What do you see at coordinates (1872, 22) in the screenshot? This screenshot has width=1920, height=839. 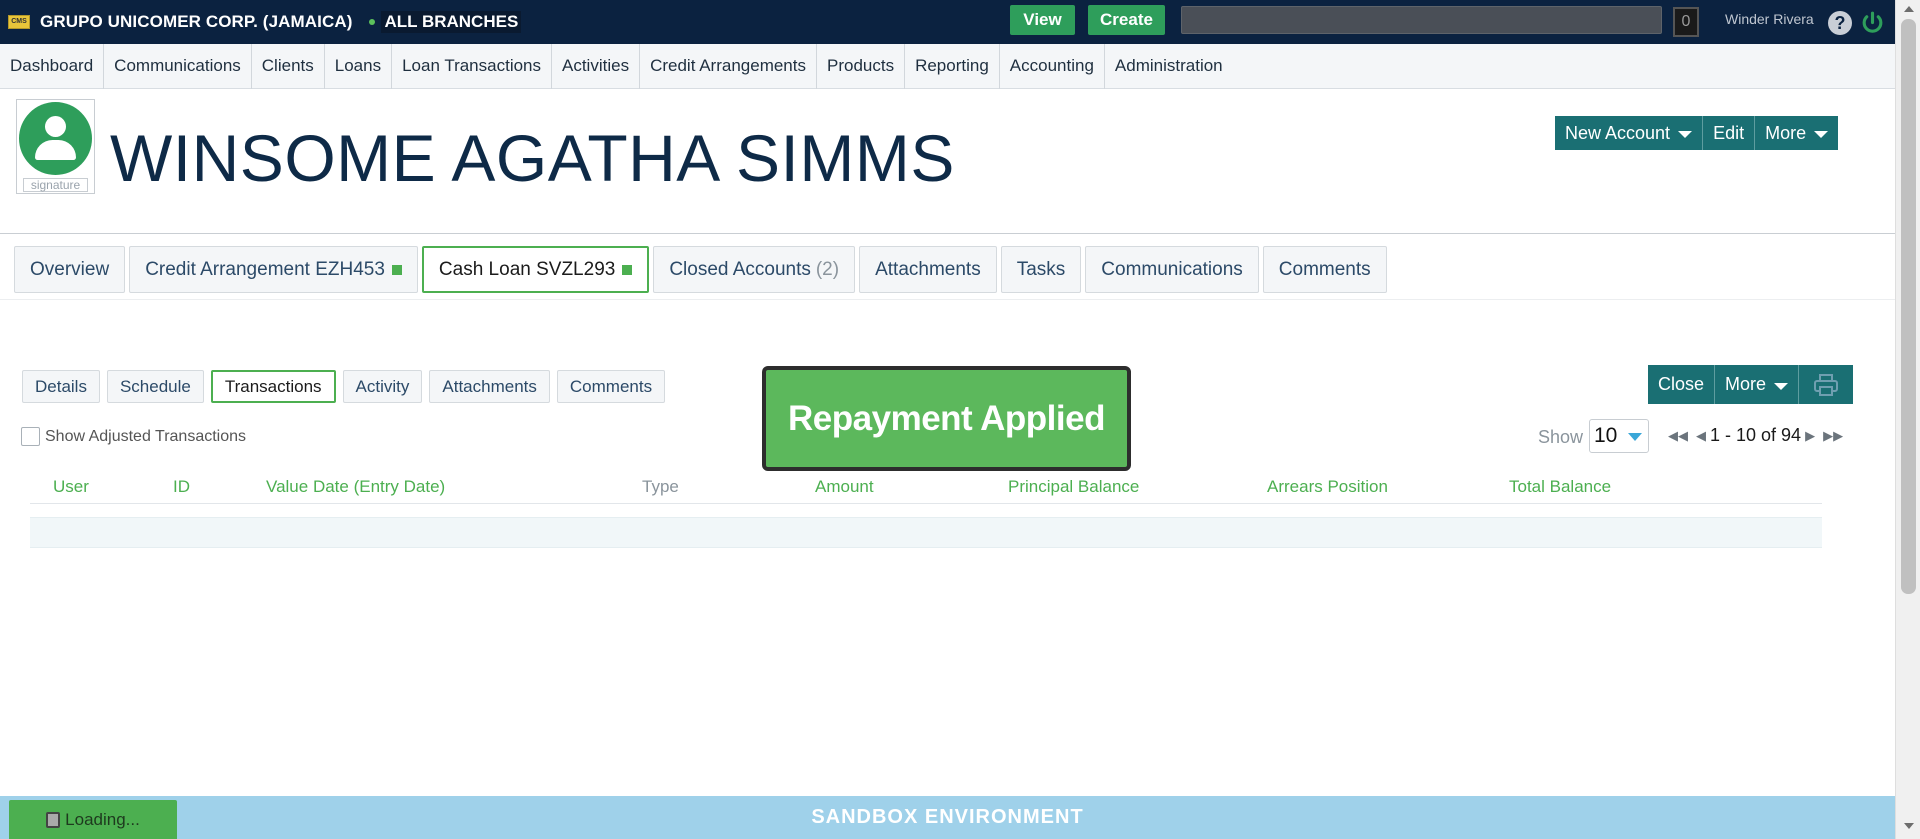 I see `power-icon` at bounding box center [1872, 22].